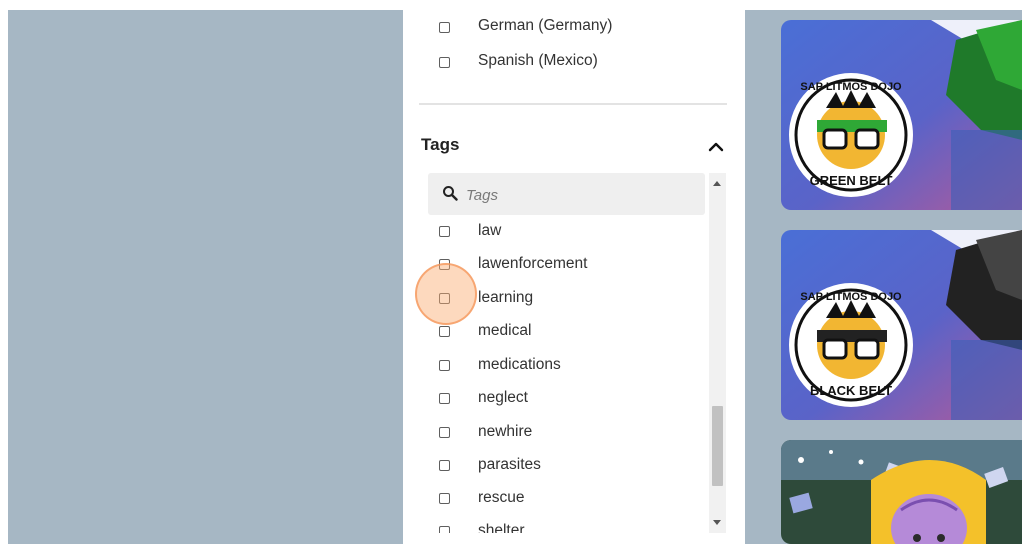  Describe the element at coordinates (716, 147) in the screenshot. I see `chevron-up-icon` at that location.